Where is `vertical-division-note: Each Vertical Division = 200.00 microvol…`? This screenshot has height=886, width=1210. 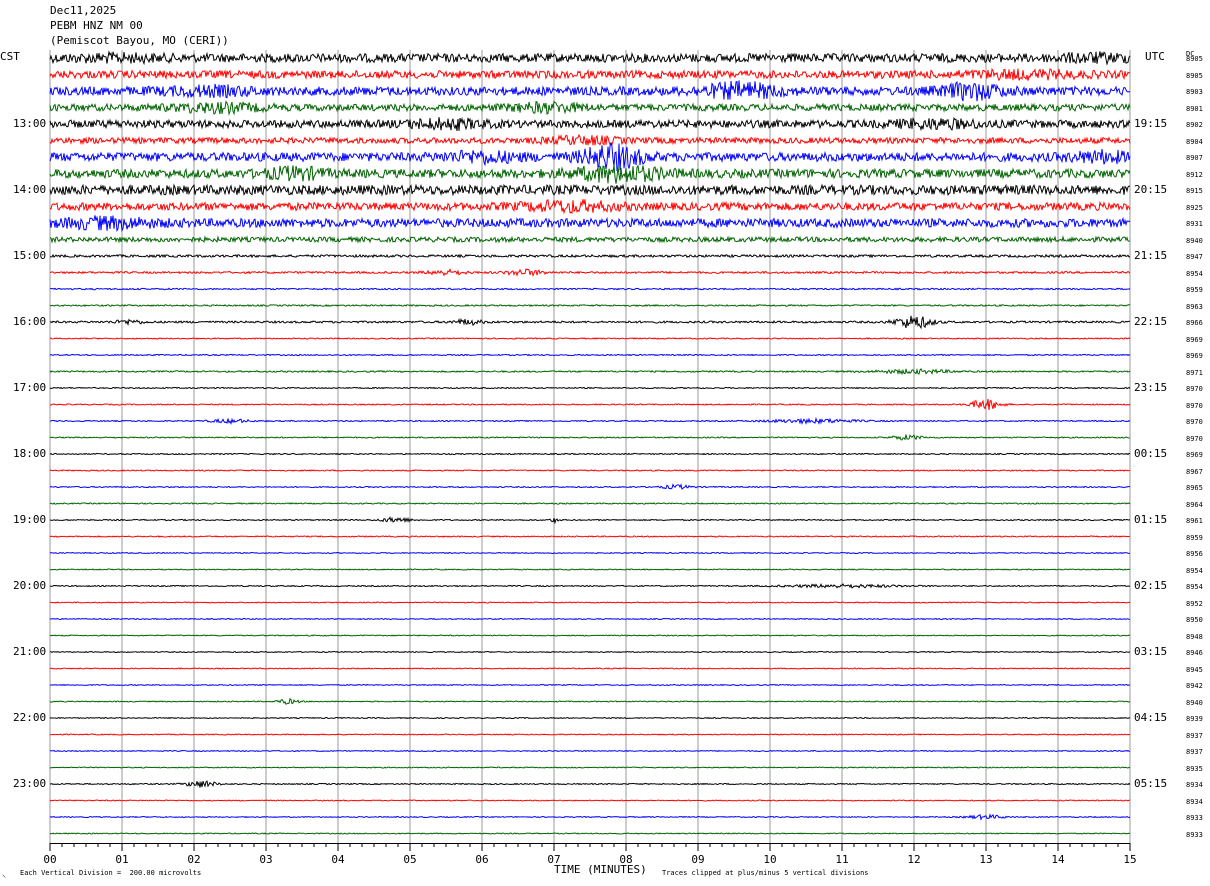
vertical-division-note: Each Vertical Division = 200.00 microvol… is located at coordinates (111, 873).